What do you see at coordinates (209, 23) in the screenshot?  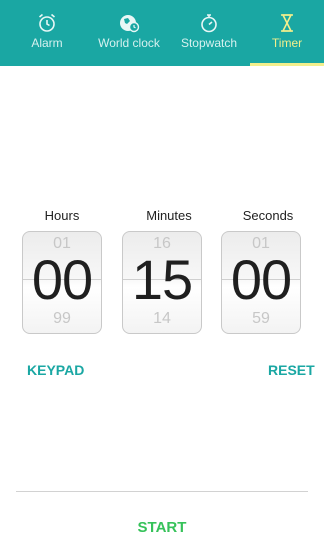 I see `stopwatch-icon` at bounding box center [209, 23].